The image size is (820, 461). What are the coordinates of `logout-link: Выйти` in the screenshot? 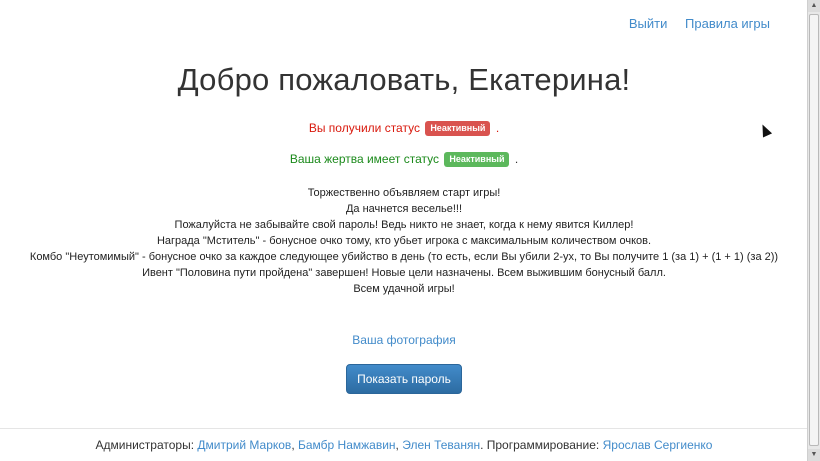 It's located at (648, 23).